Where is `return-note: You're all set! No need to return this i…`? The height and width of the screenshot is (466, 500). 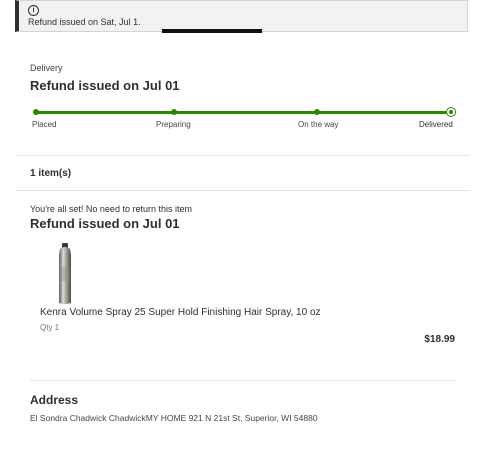
return-note: You're all set! No need to return this i… is located at coordinates (111, 209).